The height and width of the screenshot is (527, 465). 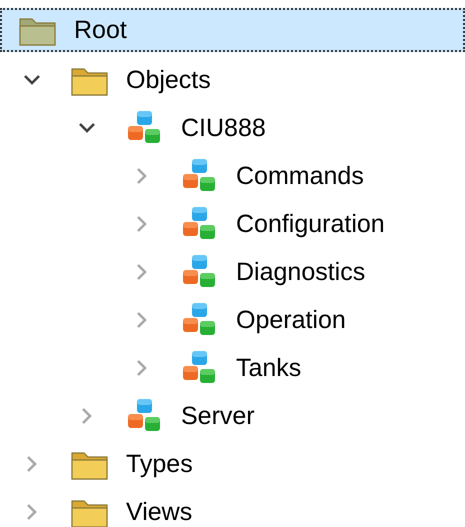 I want to click on tree-item: CIU888, so click(x=232, y=128).